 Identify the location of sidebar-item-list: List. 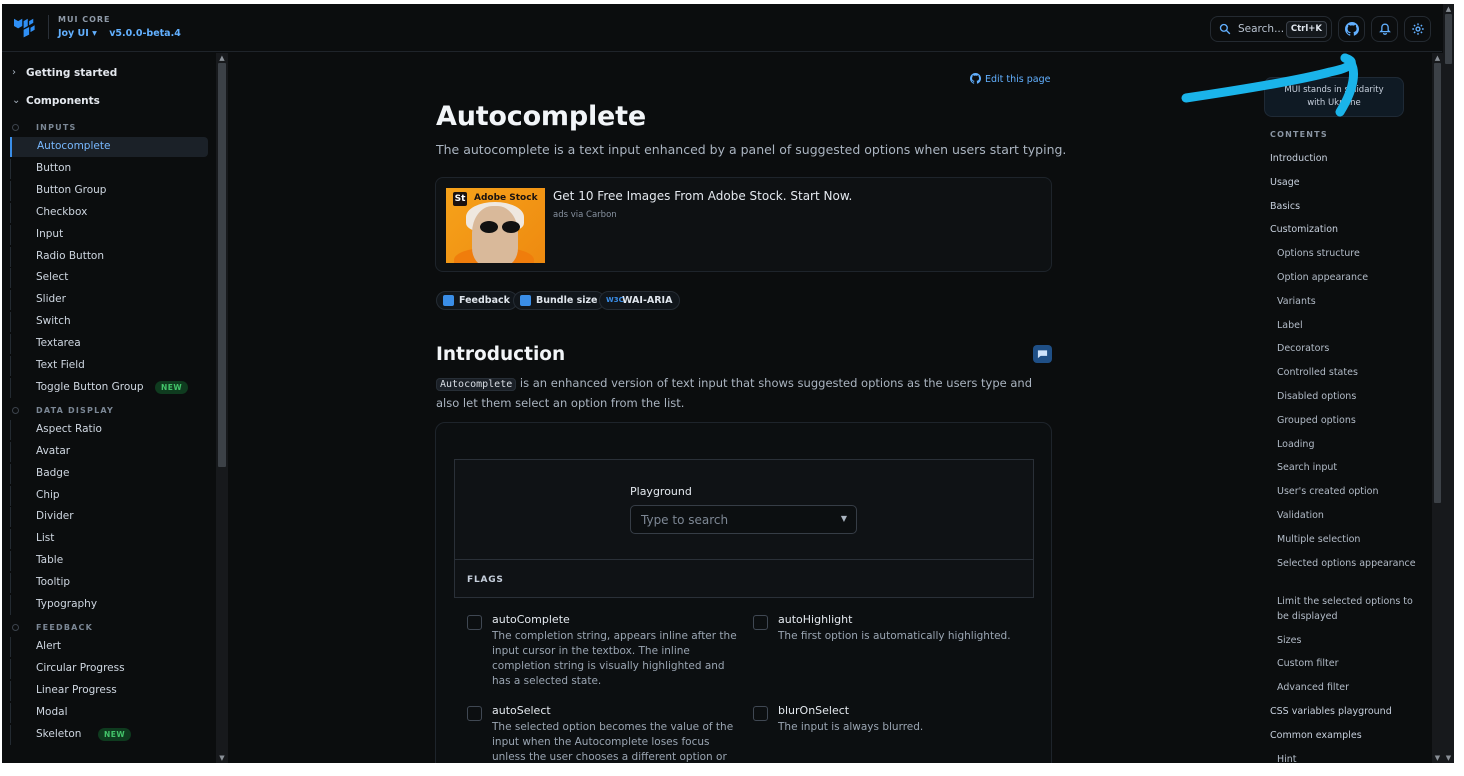
(109, 539).